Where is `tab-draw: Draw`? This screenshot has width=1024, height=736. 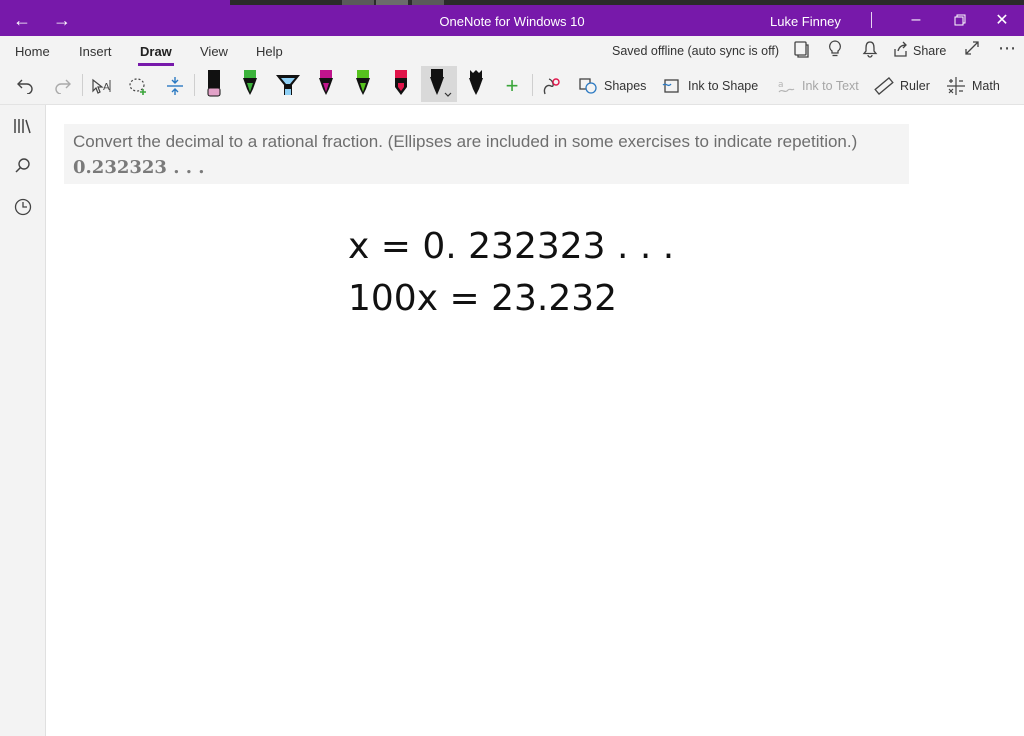 tab-draw: Draw is located at coordinates (156, 55).